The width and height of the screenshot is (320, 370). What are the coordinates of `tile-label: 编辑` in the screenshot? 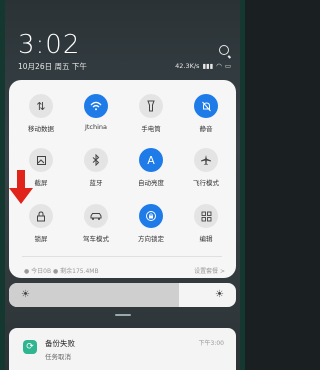 It's located at (206, 239).